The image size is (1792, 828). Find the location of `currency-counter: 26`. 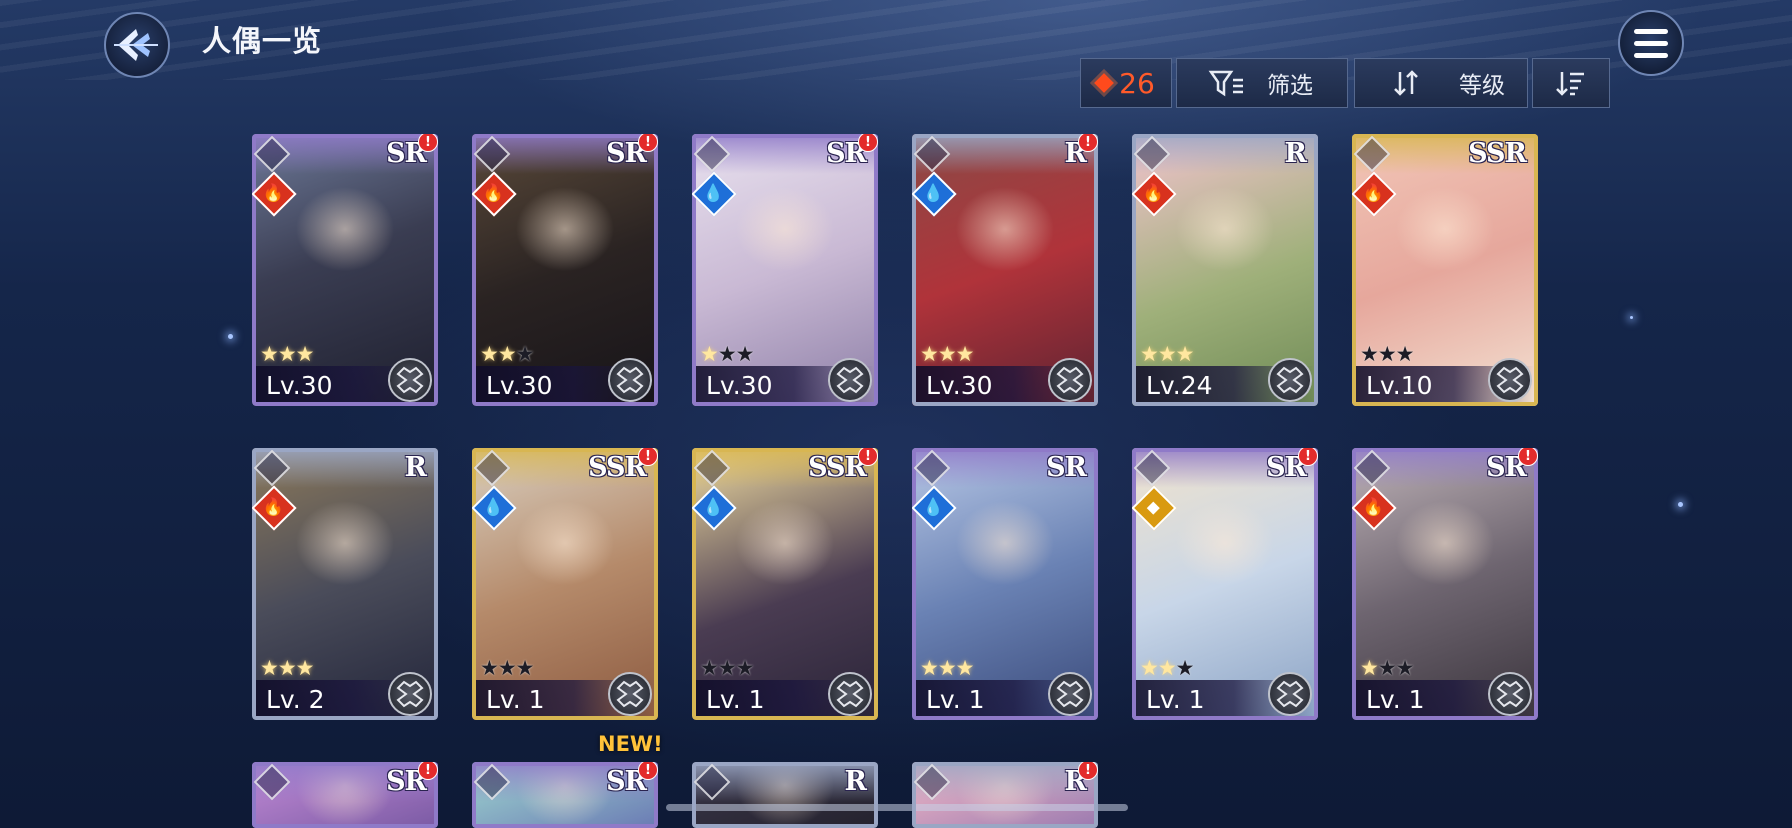

currency-counter: 26 is located at coordinates (1126, 83).